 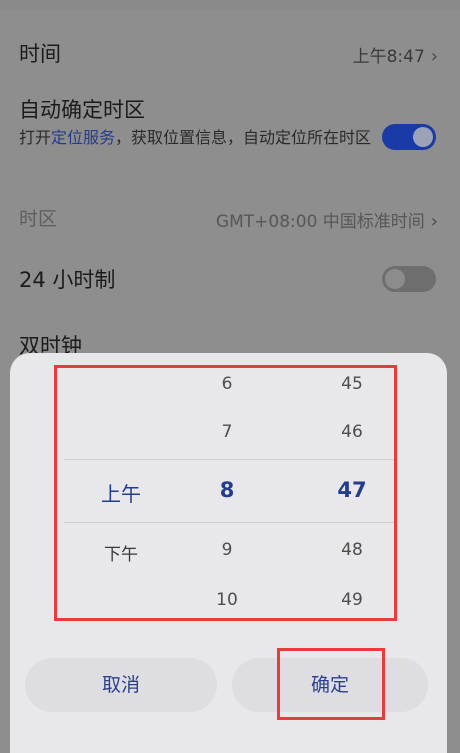 What do you see at coordinates (40, 54) in the screenshot?
I see `time-label: 时间` at bounding box center [40, 54].